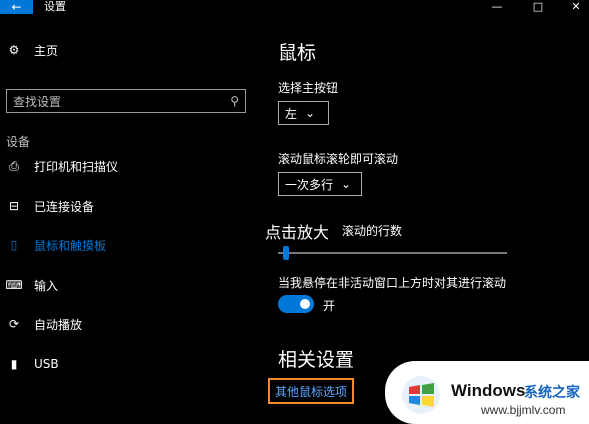 Image resolution: width=589 pixels, height=424 pixels. I want to click on sidebar-item-printers: ⎙ 打印机和扫描仪, so click(62, 166).